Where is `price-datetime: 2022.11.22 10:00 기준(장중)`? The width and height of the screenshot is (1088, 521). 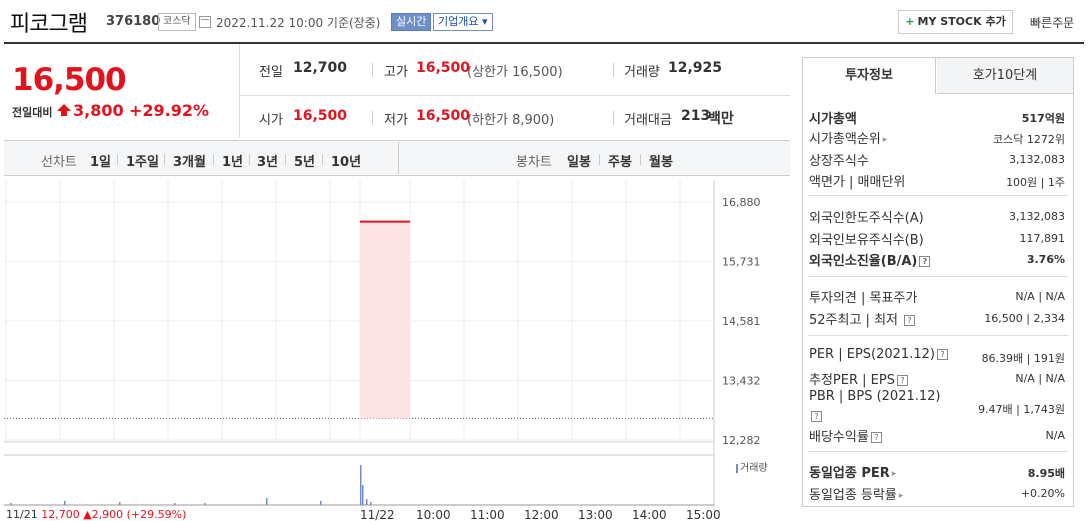 price-datetime: 2022.11.22 10:00 기준(장중) is located at coordinates (298, 23).